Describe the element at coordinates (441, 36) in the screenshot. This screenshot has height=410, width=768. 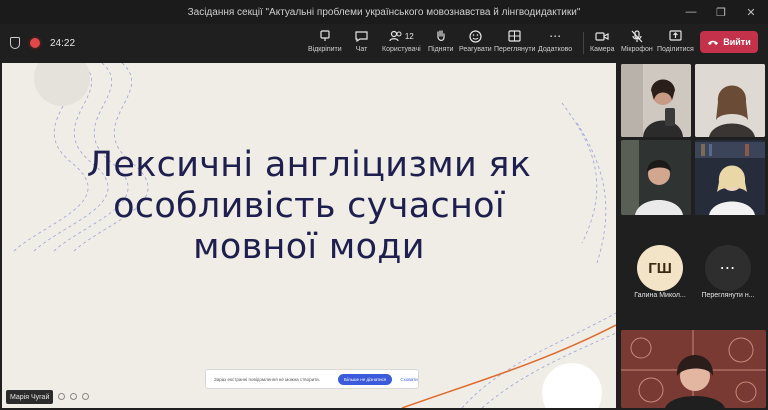
I see `raise-hand-icon` at that location.